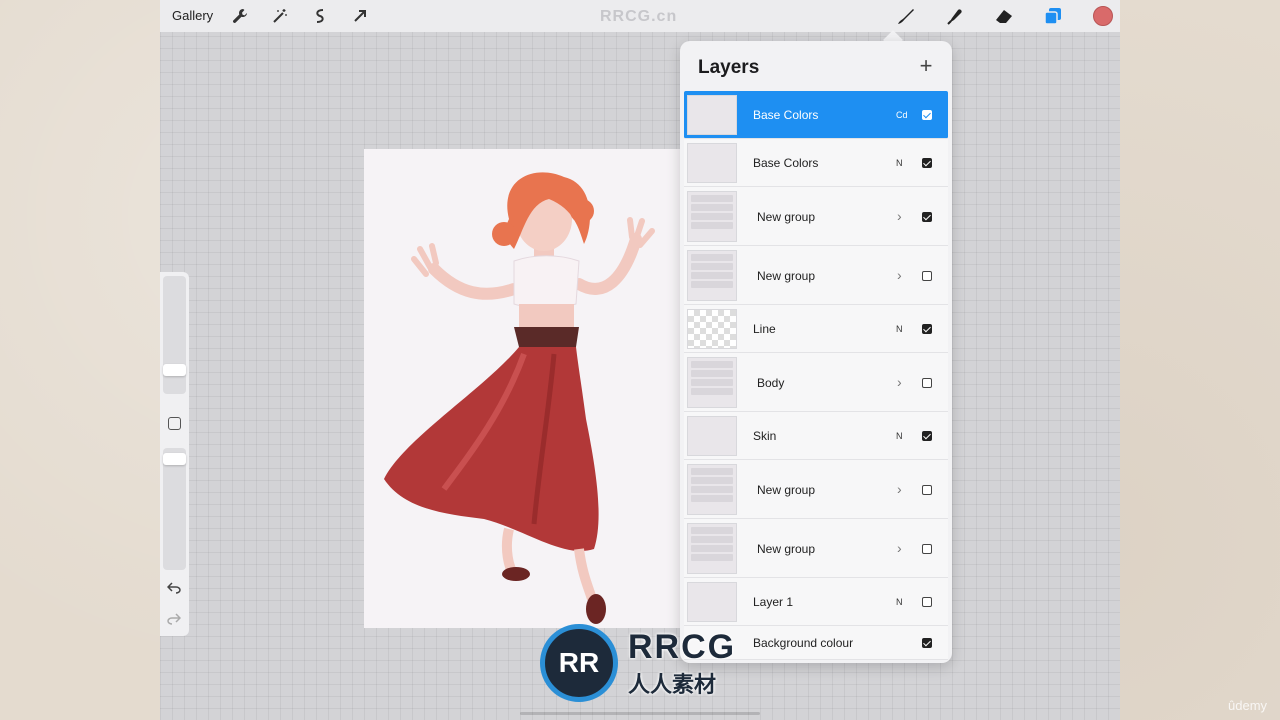 The height and width of the screenshot is (720, 1280). What do you see at coordinates (174, 423) in the screenshot?
I see `modify-button` at bounding box center [174, 423].